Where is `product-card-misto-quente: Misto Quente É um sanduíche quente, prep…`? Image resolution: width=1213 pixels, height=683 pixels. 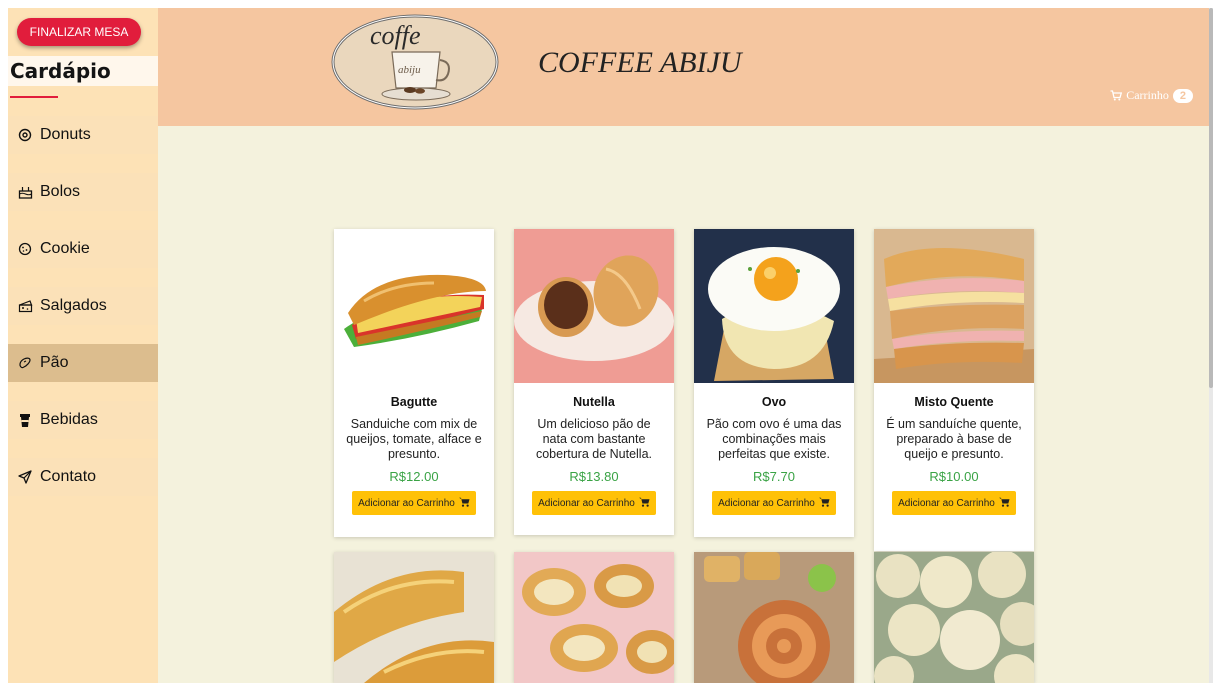
product-card-misto-quente: Misto Quente É um sanduíche quente, prep… is located at coordinates (954, 390).